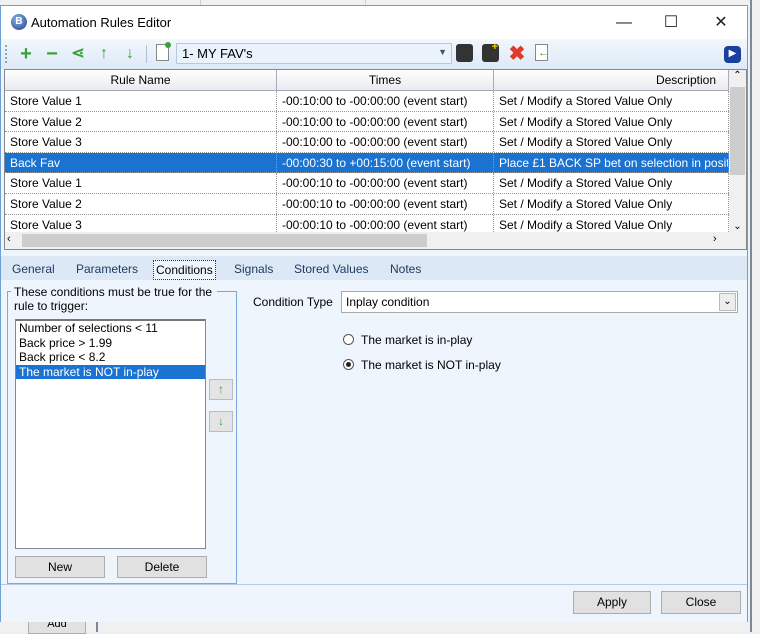 The height and width of the screenshot is (634, 760). I want to click on minimize-button: —, so click(624, 22).